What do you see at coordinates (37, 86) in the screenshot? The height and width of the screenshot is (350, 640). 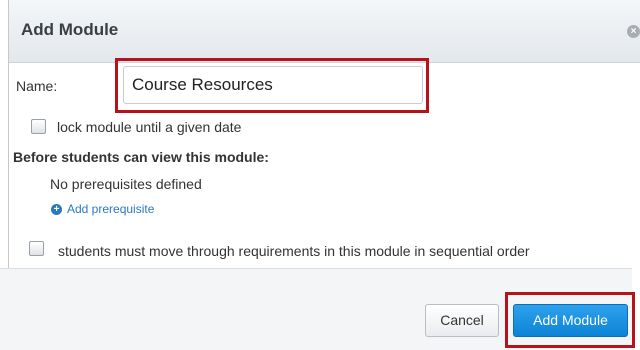 I see `name-label: Name:` at bounding box center [37, 86].